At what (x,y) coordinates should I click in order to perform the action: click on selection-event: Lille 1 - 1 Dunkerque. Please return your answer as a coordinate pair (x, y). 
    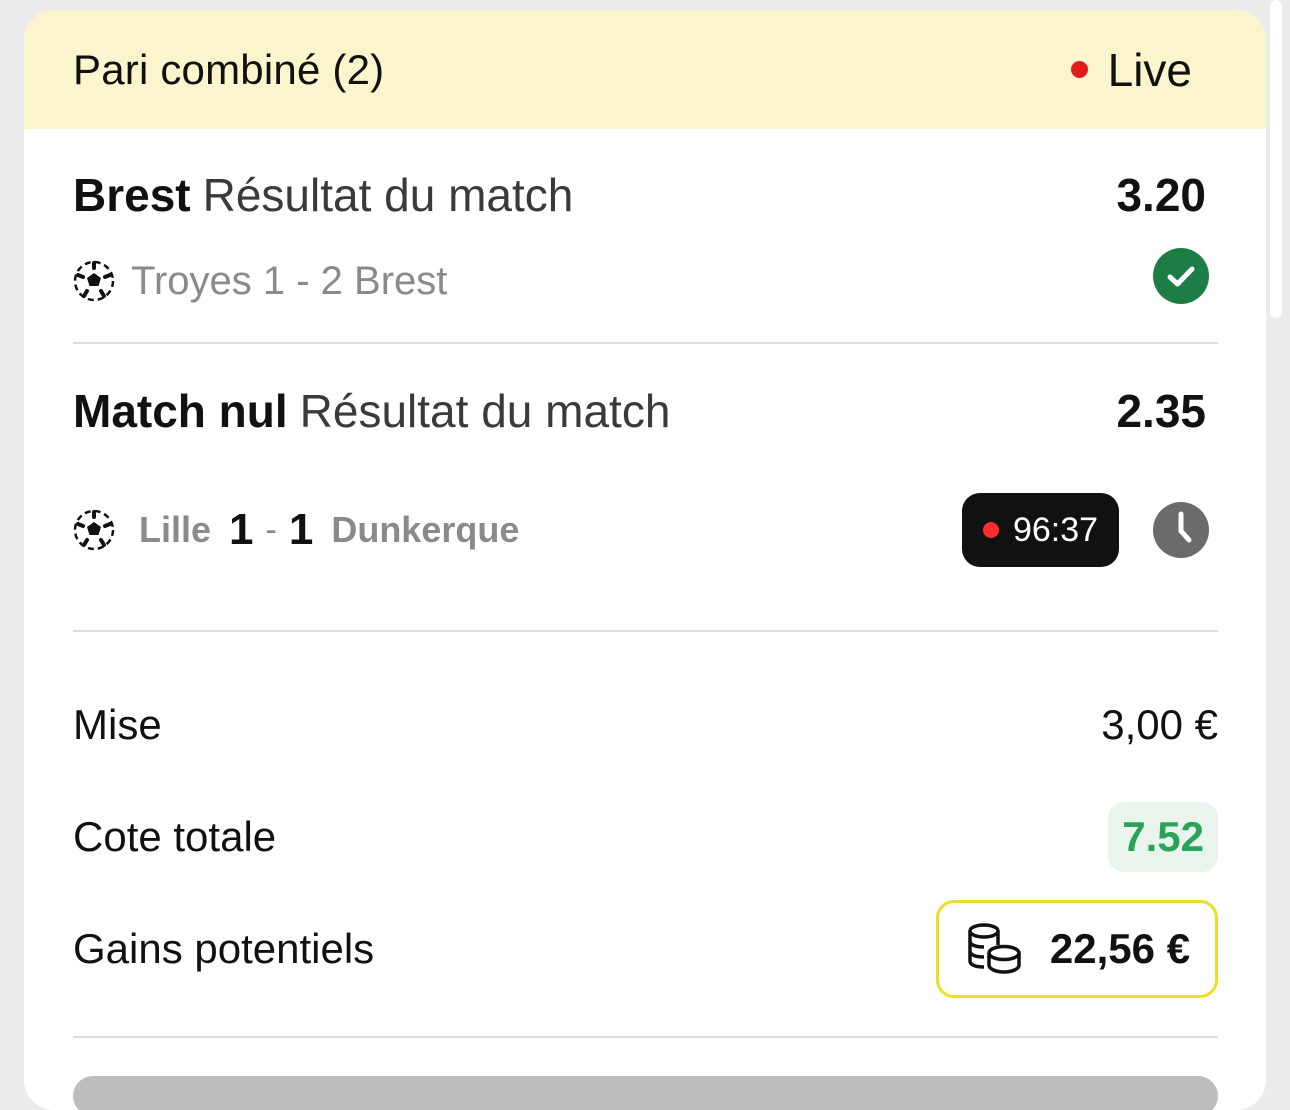
    Looking at the image, I should click on (296, 530).